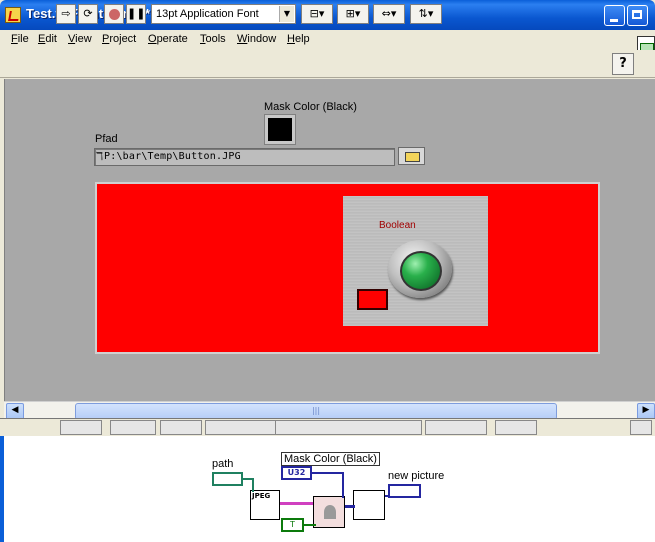 This screenshot has height=542, width=655. What do you see at coordinates (223, 14) in the screenshot?
I see `font-select: 13pt Application Font ▼` at bounding box center [223, 14].